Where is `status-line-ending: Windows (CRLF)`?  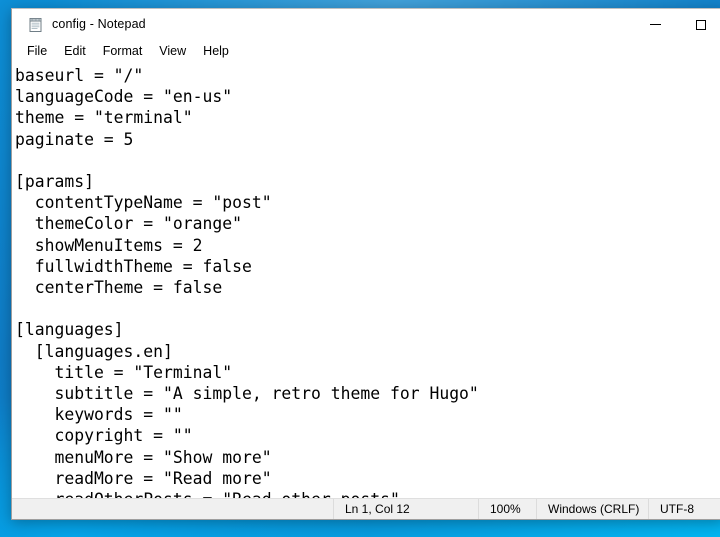
status-line-ending: Windows (CRLF) is located at coordinates (592, 509).